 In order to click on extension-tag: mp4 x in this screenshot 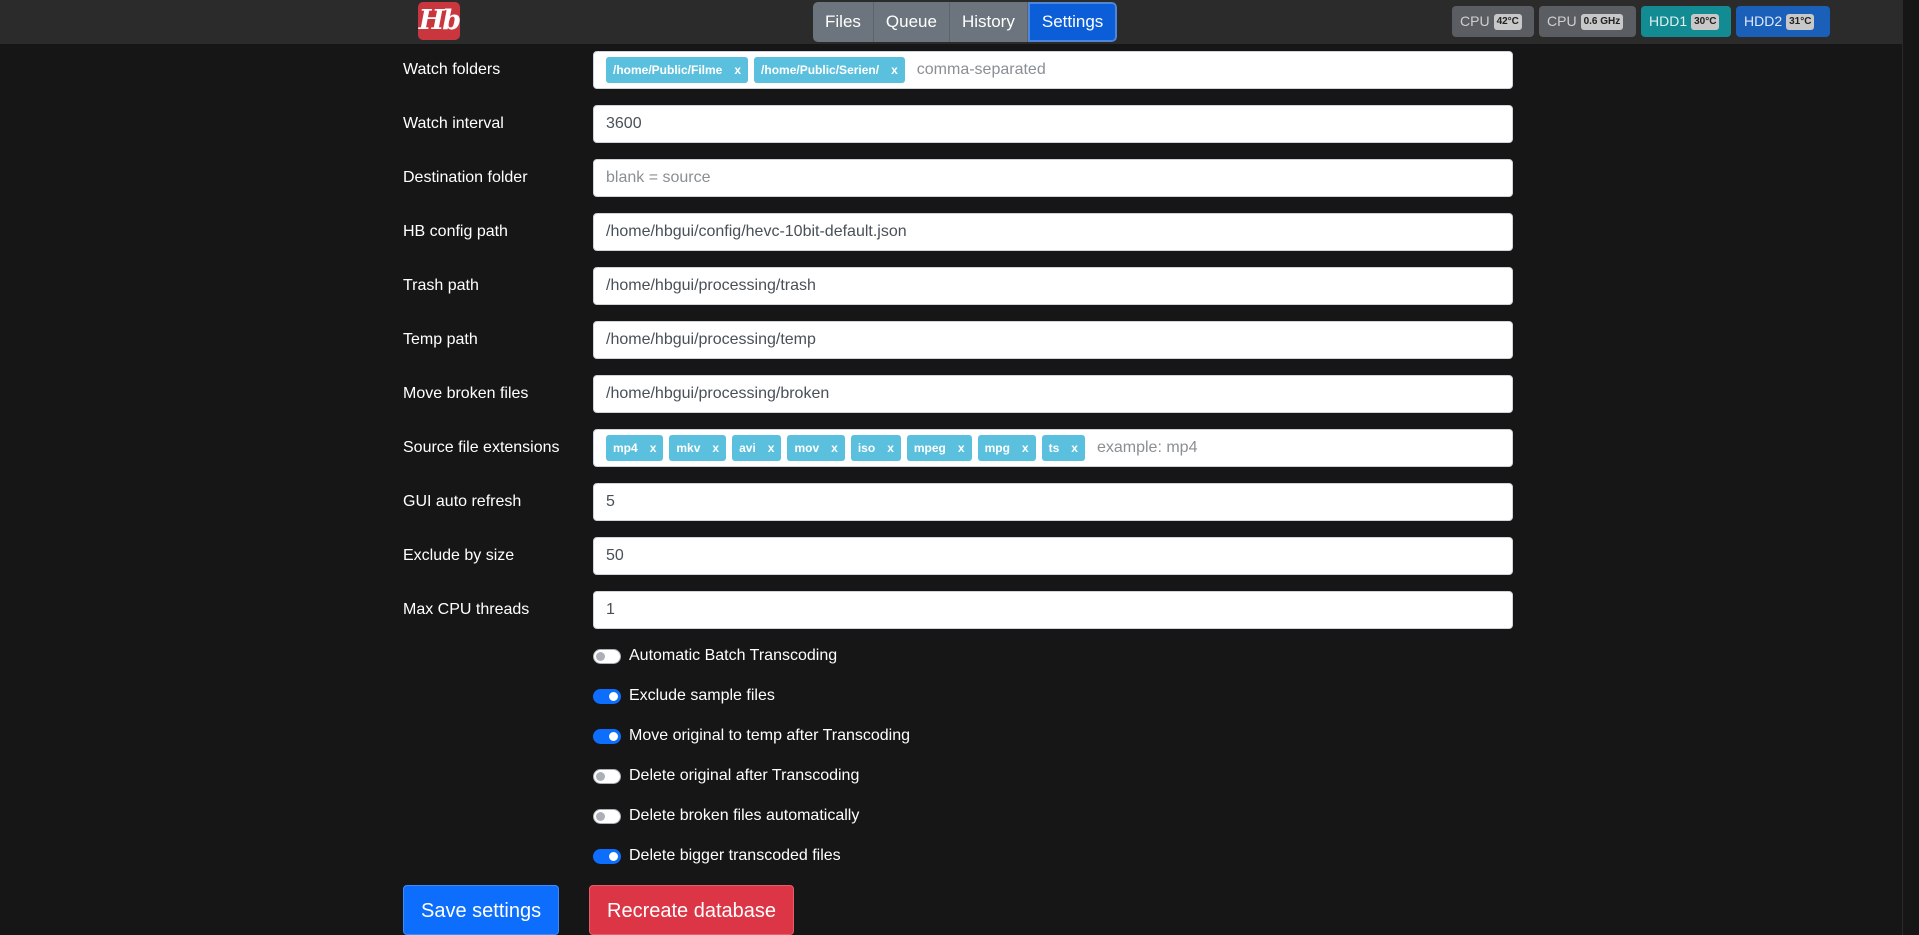, I will do `click(635, 448)`.